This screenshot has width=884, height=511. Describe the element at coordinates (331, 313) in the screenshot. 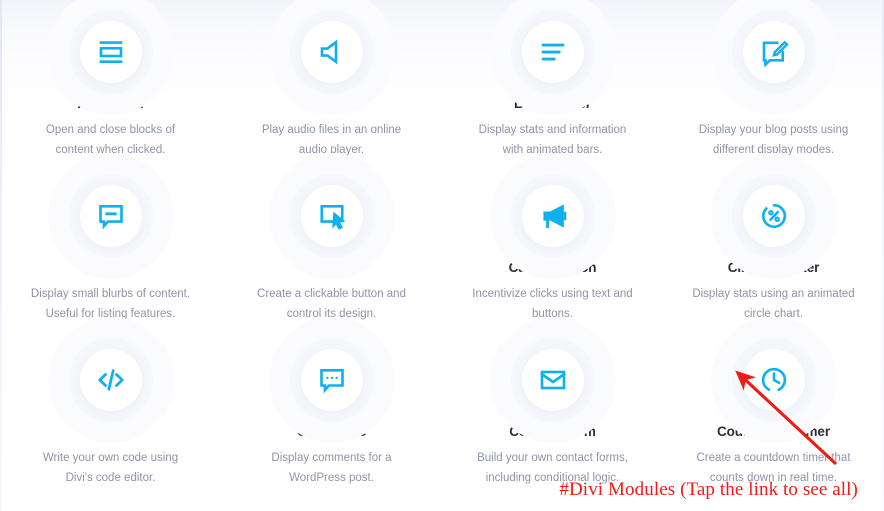

I see `module-description-line2: control its design.` at that location.